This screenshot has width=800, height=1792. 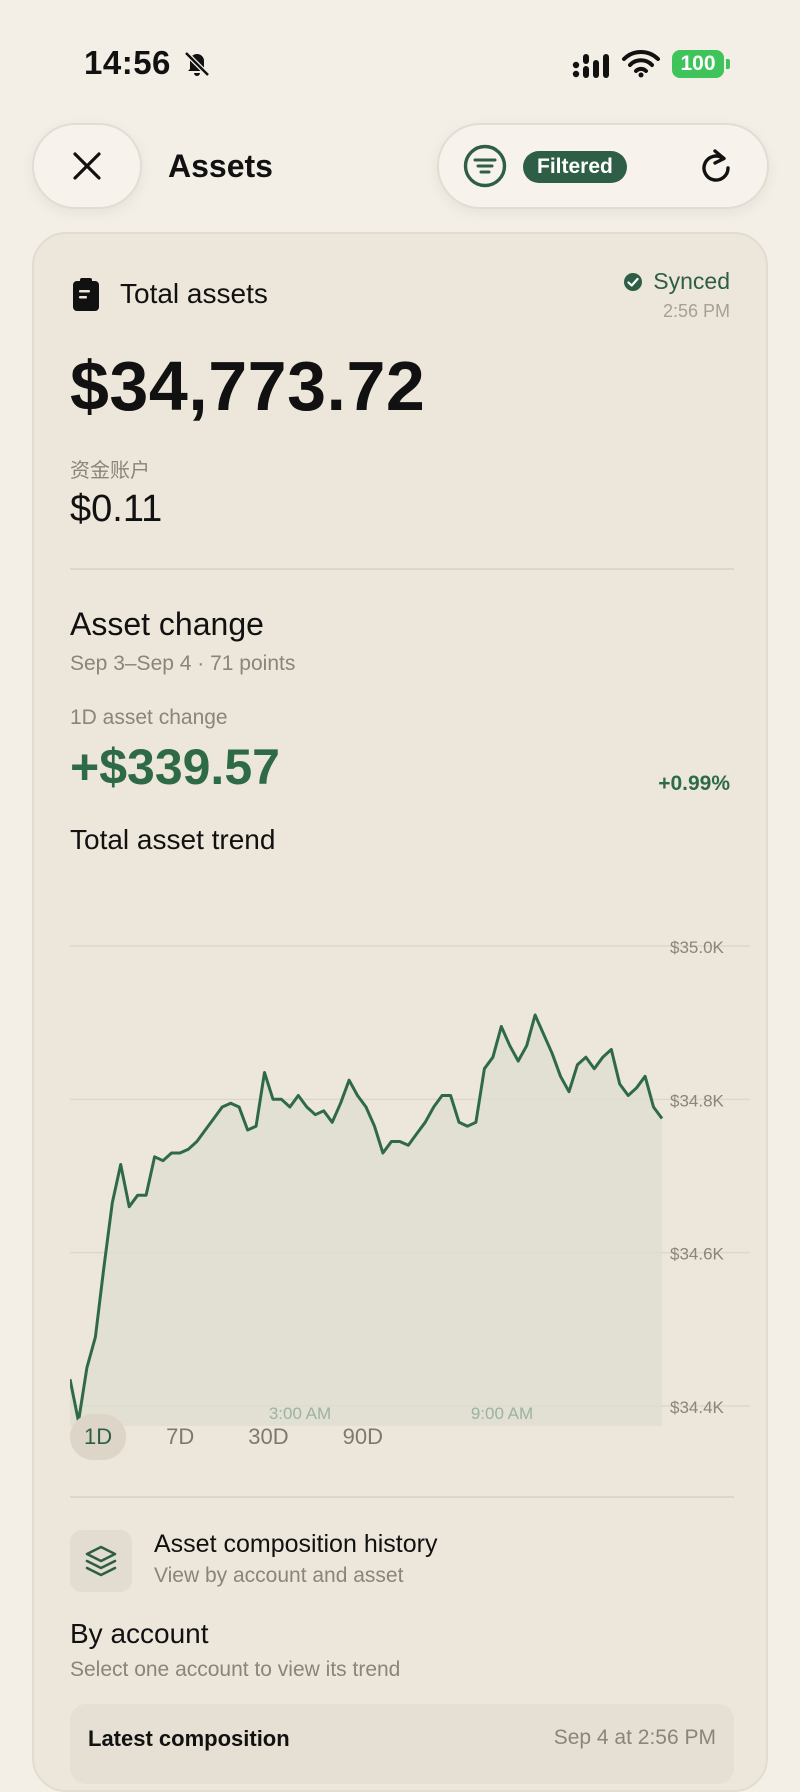 I want to click on range-tab-90d: 90D, so click(x=363, y=1437).